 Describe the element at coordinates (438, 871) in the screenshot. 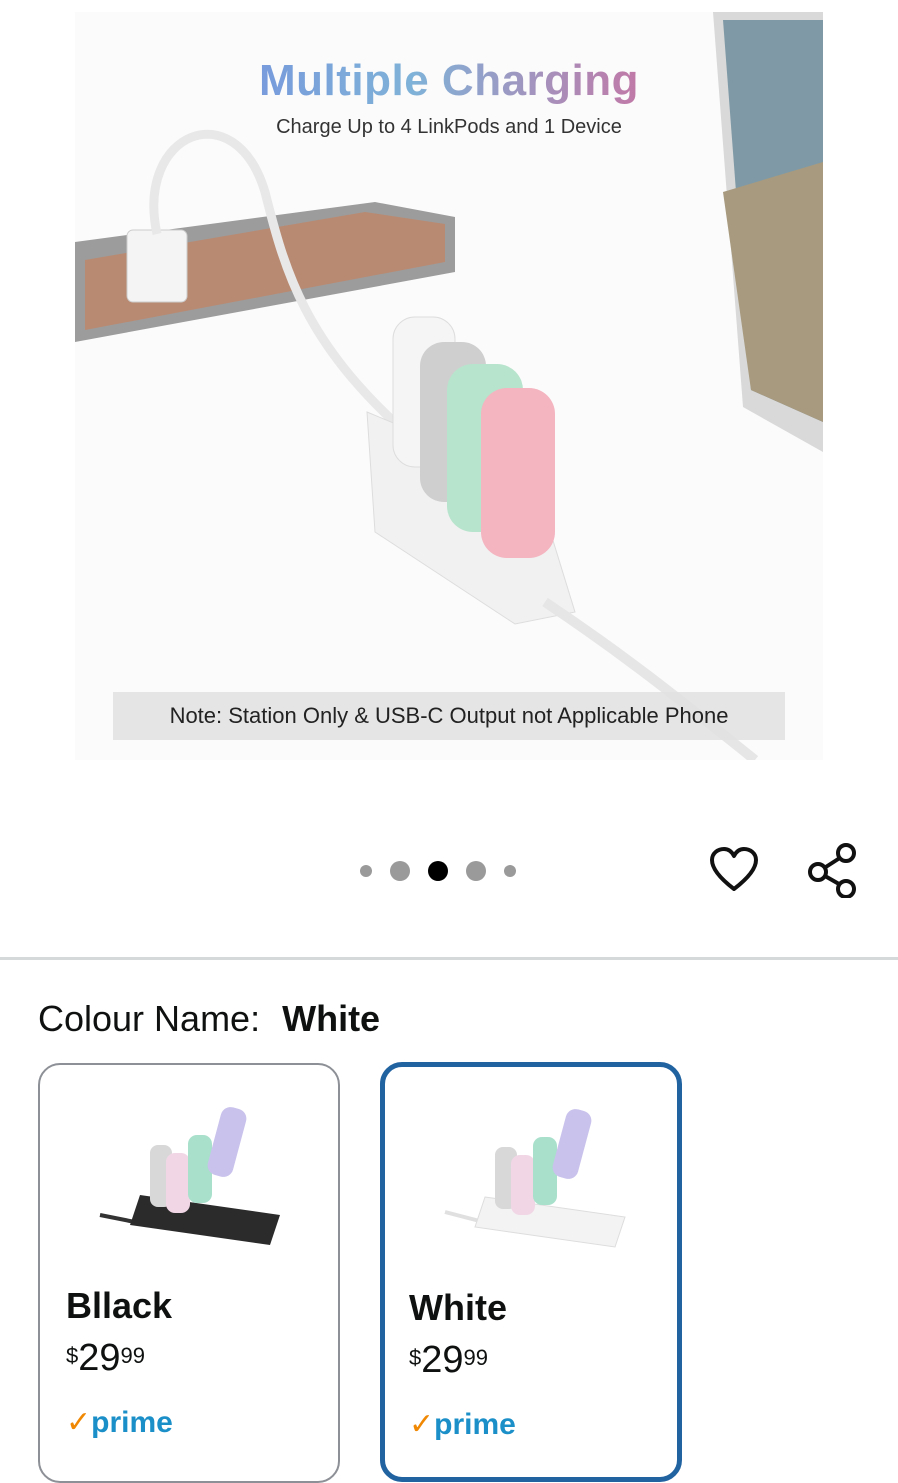

I see `carousel-dot-active` at that location.